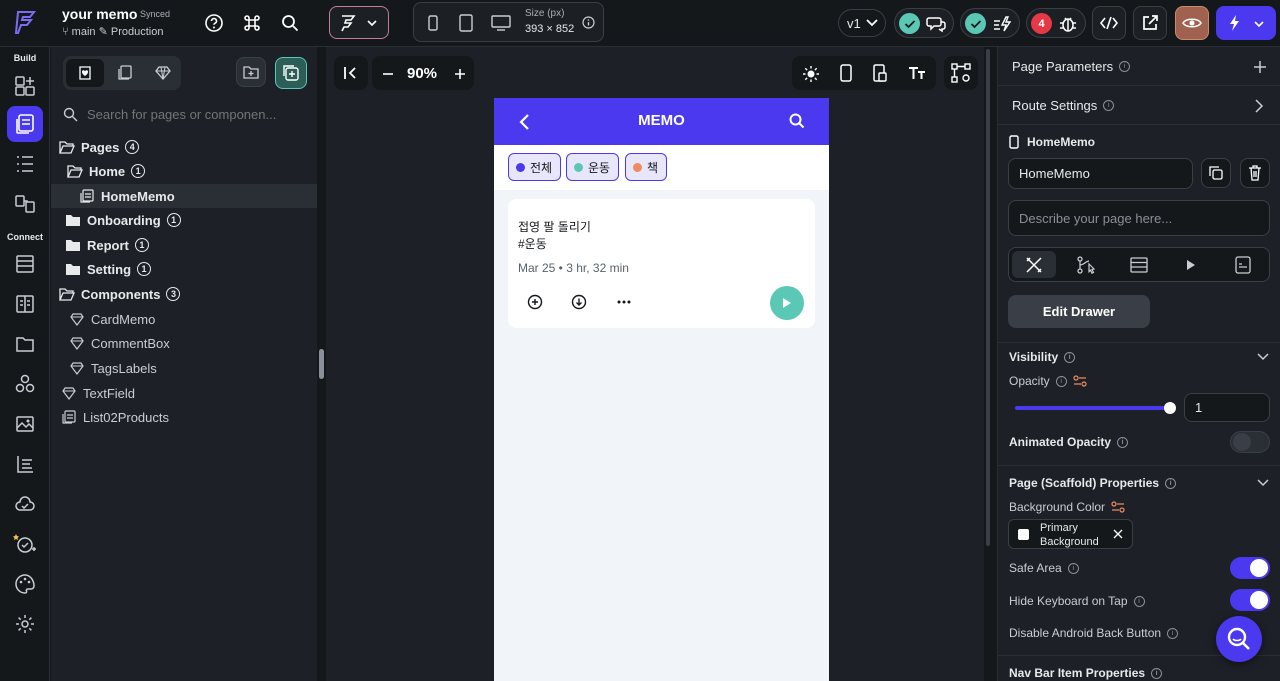 The width and height of the screenshot is (1280, 681). Describe the element at coordinates (1093, 483) in the screenshot. I see `scaffold-properties-header: Page (Scaffold) Properties i` at that location.